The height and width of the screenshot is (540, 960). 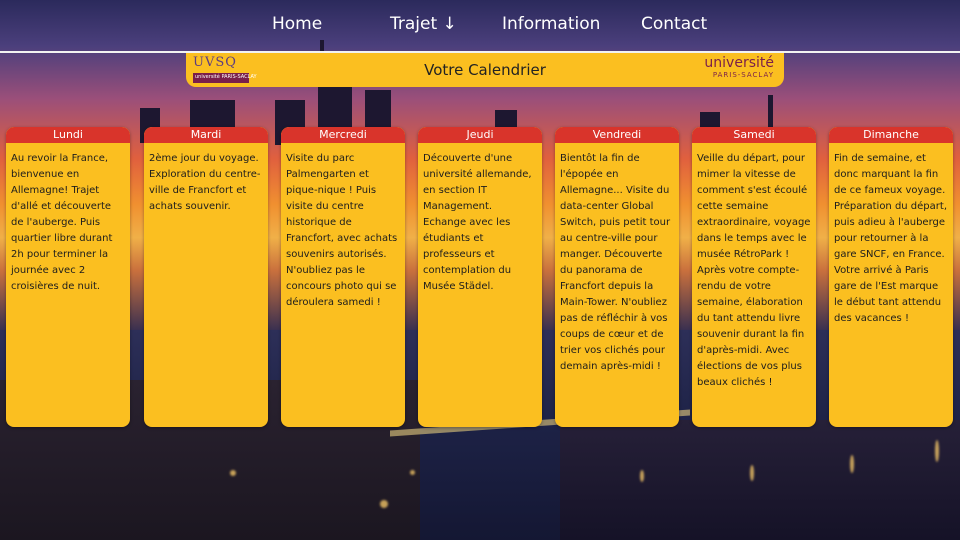 I want to click on day-header: Jeudi, so click(x=480, y=135).